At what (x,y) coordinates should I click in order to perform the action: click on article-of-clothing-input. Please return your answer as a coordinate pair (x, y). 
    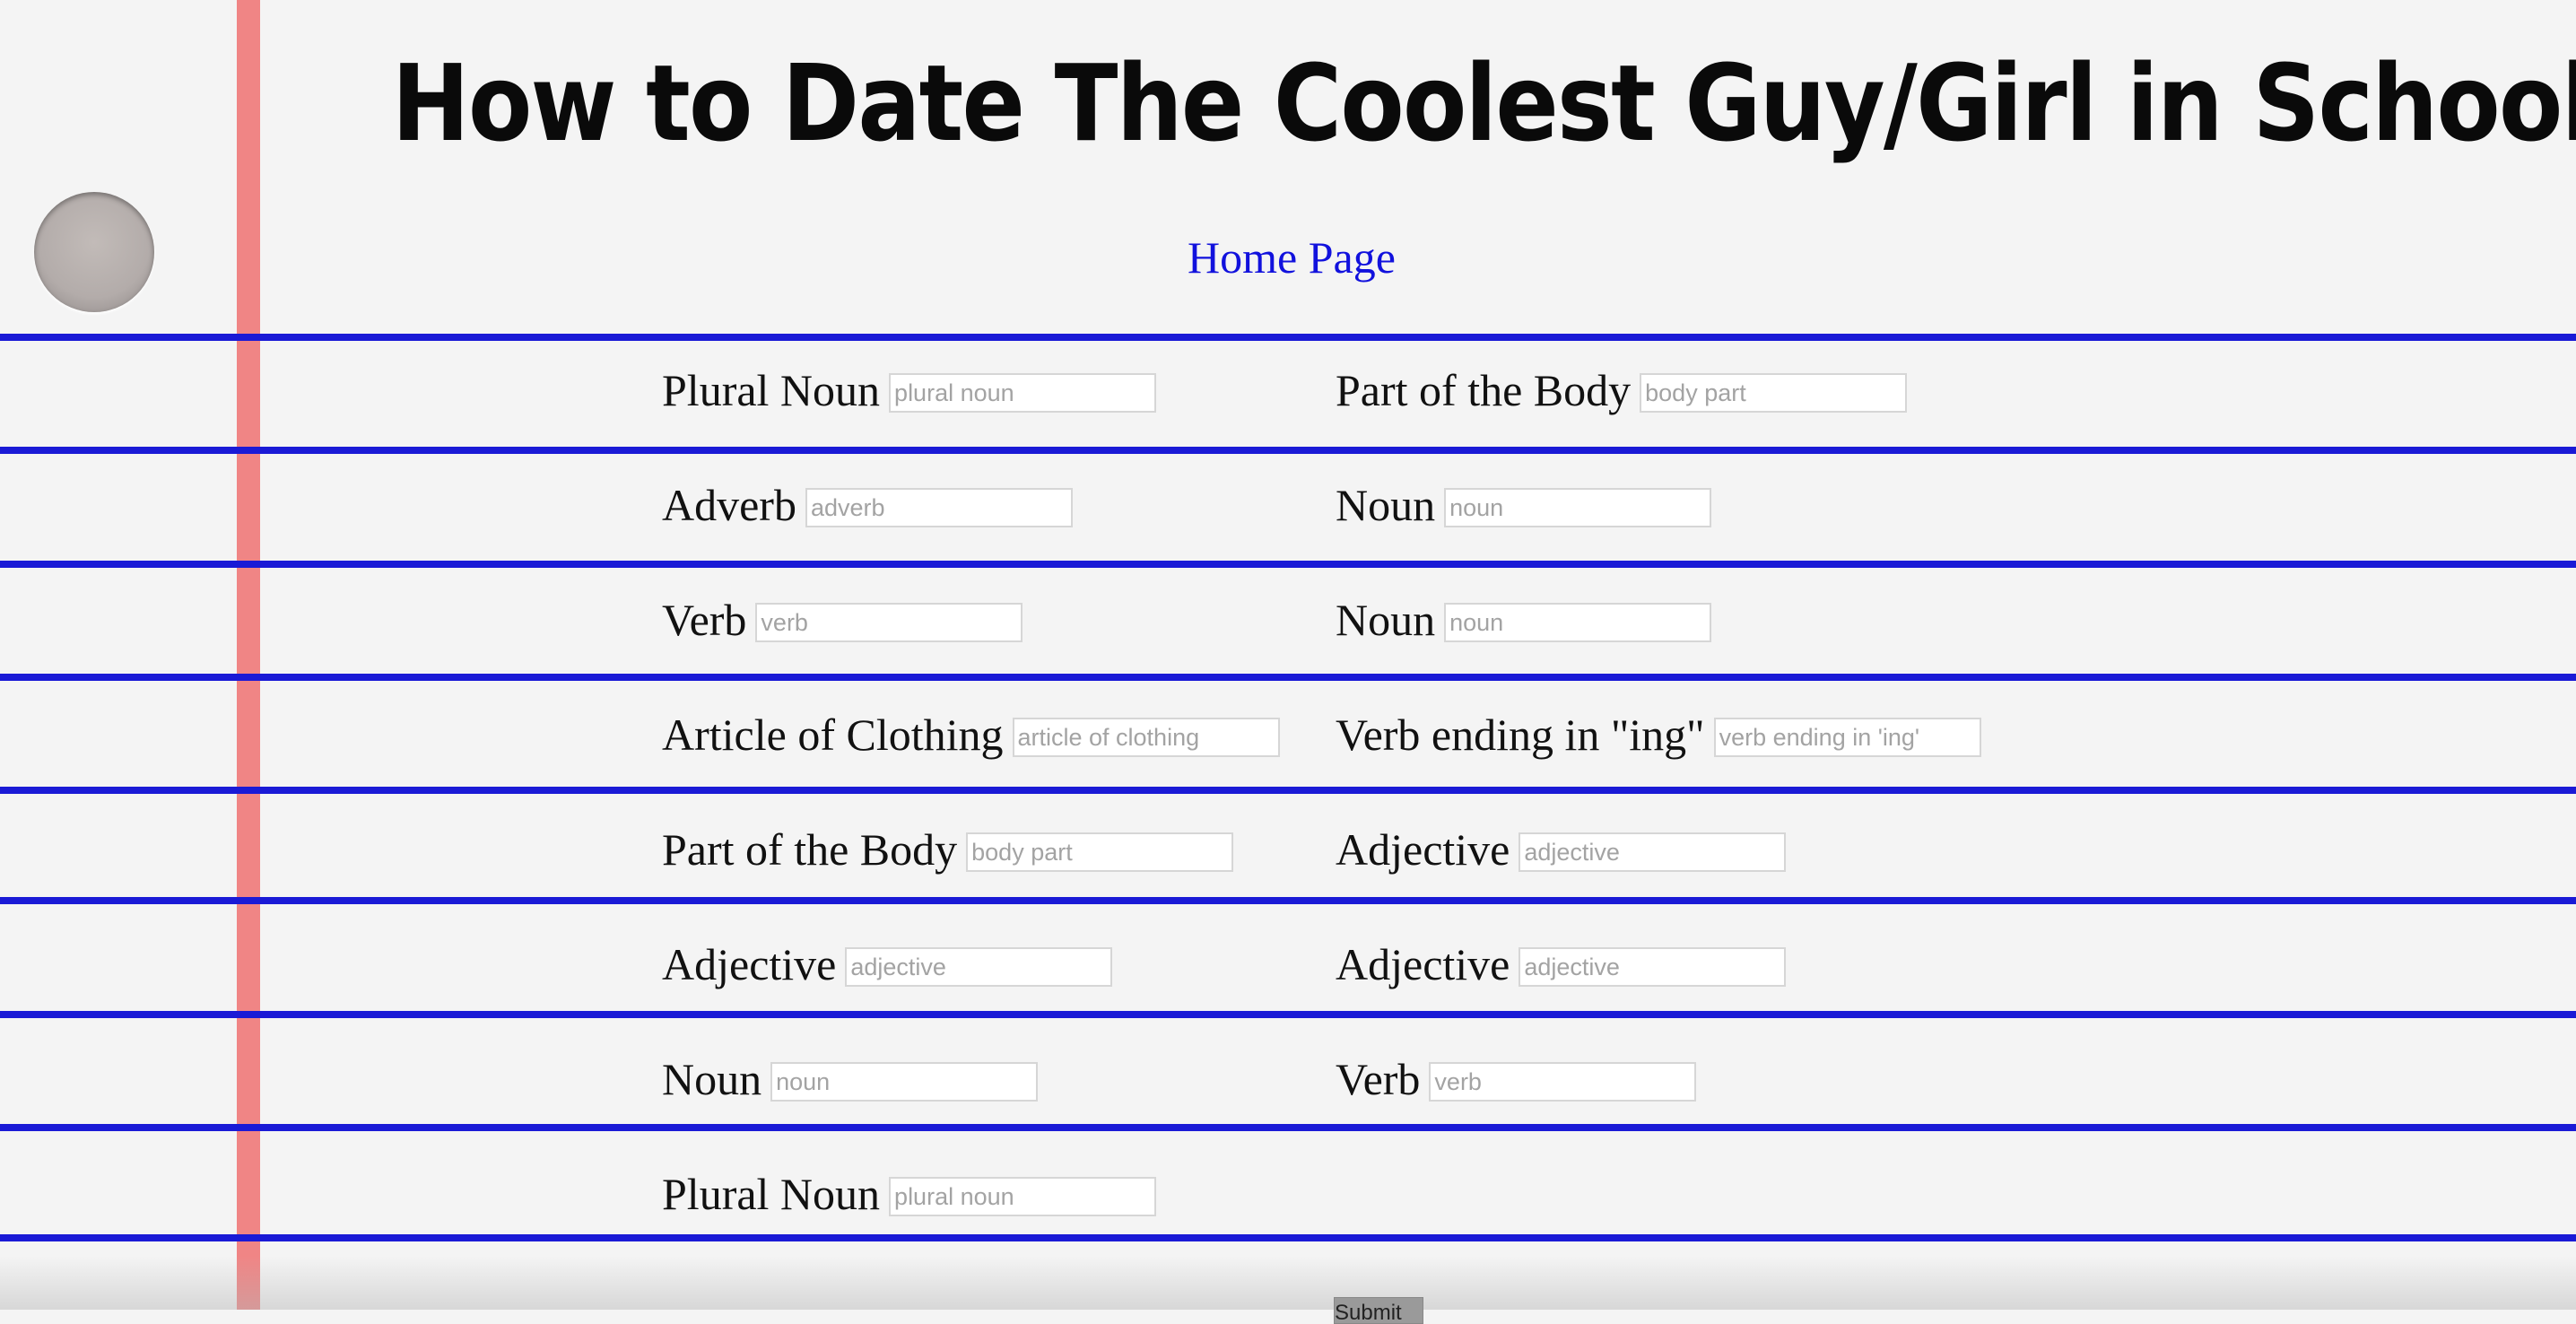
    Looking at the image, I should click on (1146, 737).